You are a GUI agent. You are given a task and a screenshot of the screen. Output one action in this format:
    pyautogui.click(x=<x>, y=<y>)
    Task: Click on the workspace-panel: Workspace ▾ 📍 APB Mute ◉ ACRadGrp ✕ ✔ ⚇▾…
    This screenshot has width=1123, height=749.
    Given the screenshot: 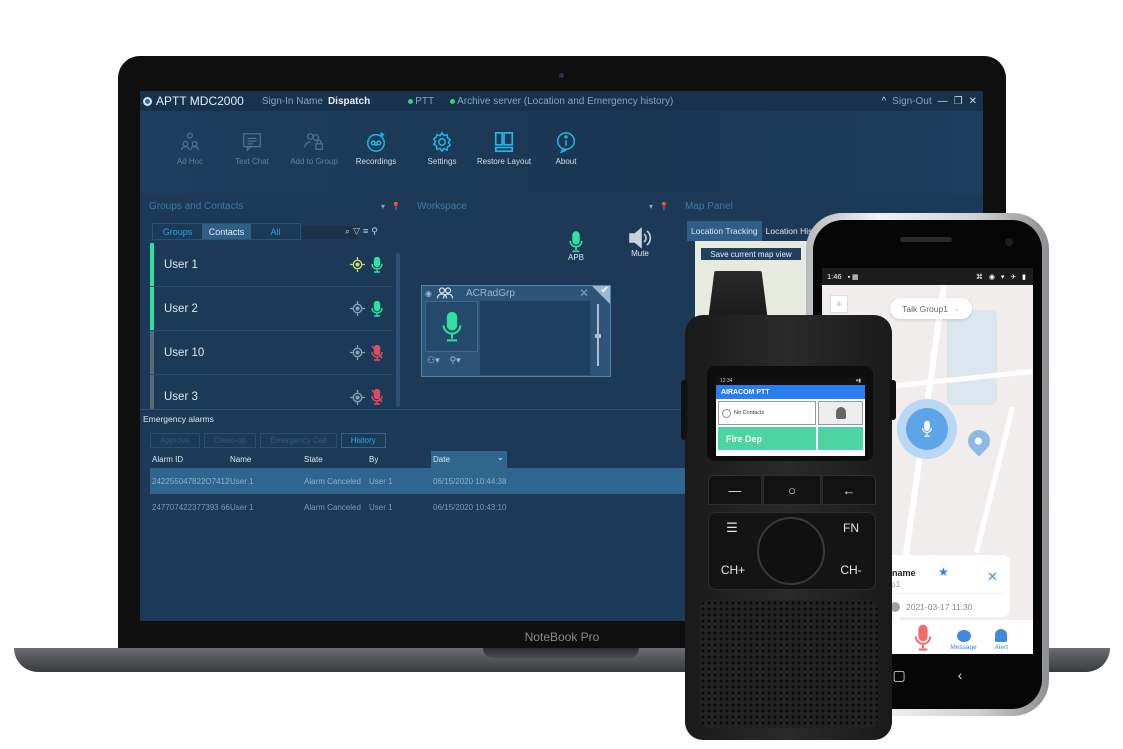 What is the action you would take?
    pyautogui.click(x=543, y=302)
    